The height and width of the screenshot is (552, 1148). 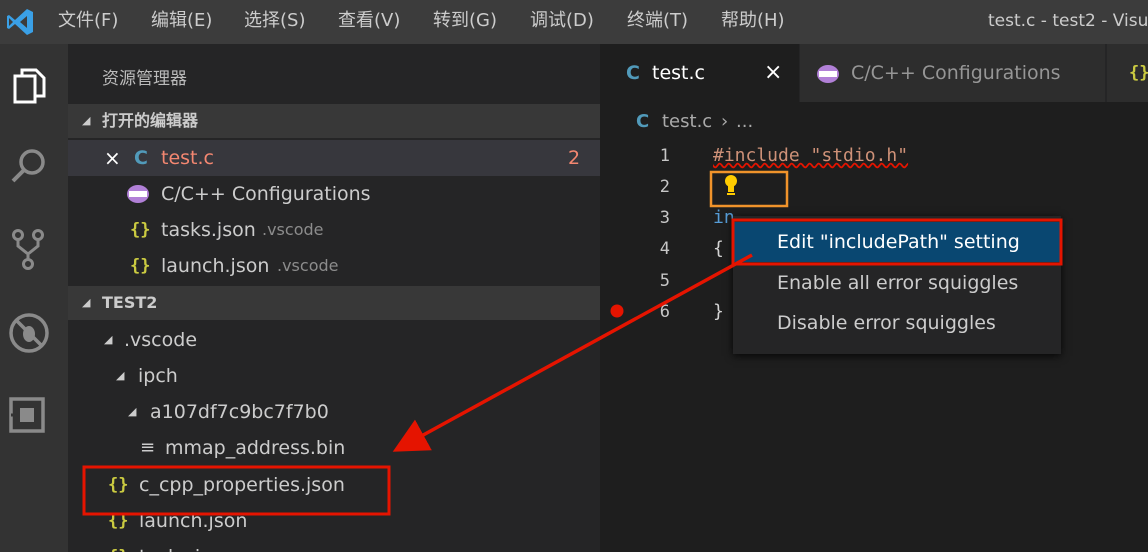 I want to click on vscode-logo-icon, so click(x=20, y=22).